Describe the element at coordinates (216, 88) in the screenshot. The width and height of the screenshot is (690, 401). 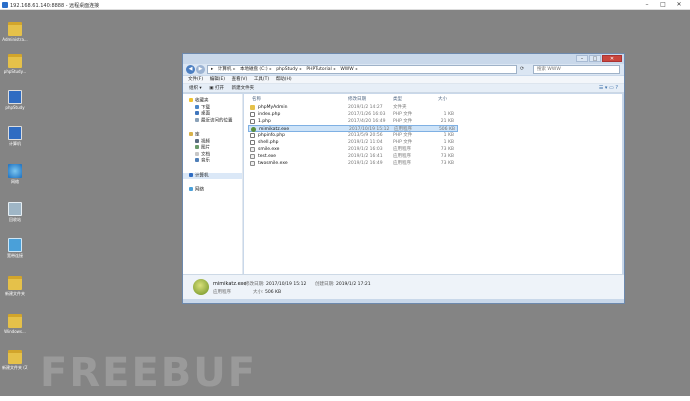
I see `open-button: ▣ 打开` at that location.